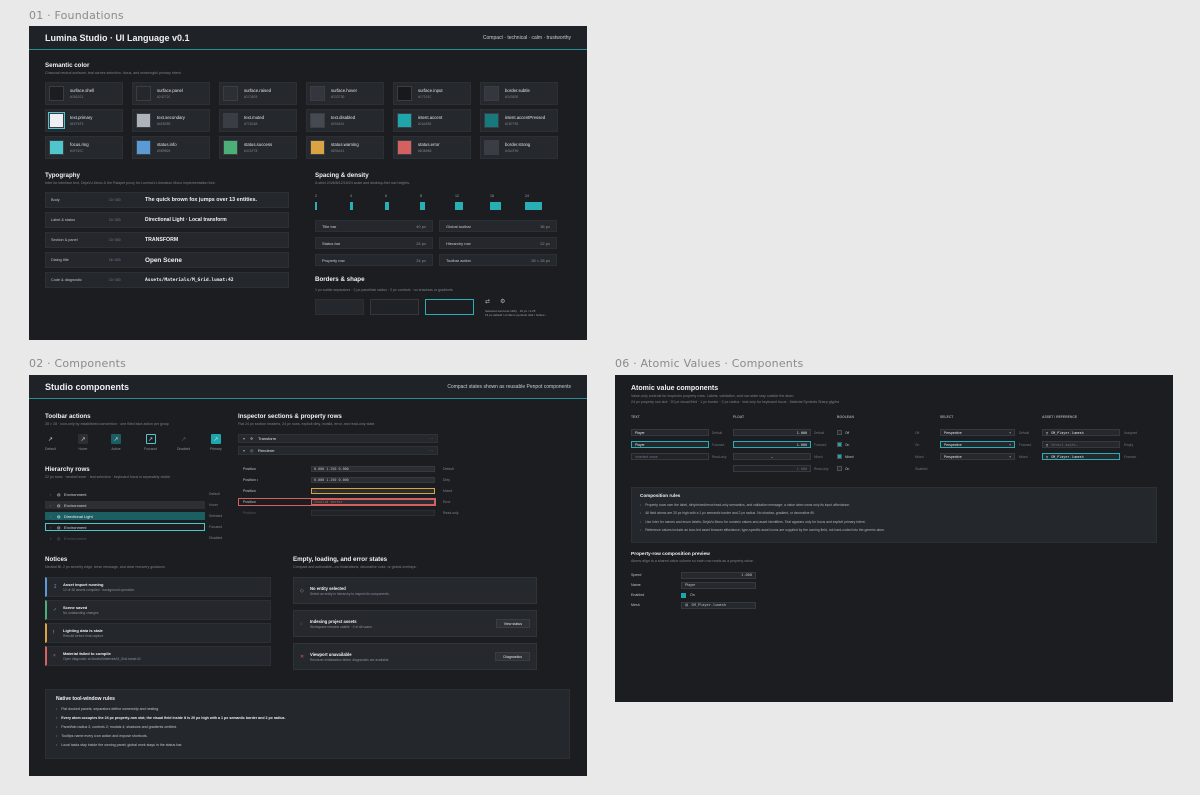 Image resolution: width=1200 pixels, height=795 pixels. Describe the element at coordinates (83, 442) in the screenshot. I see `toolbar-action-hover: ↗ Hover` at that location.